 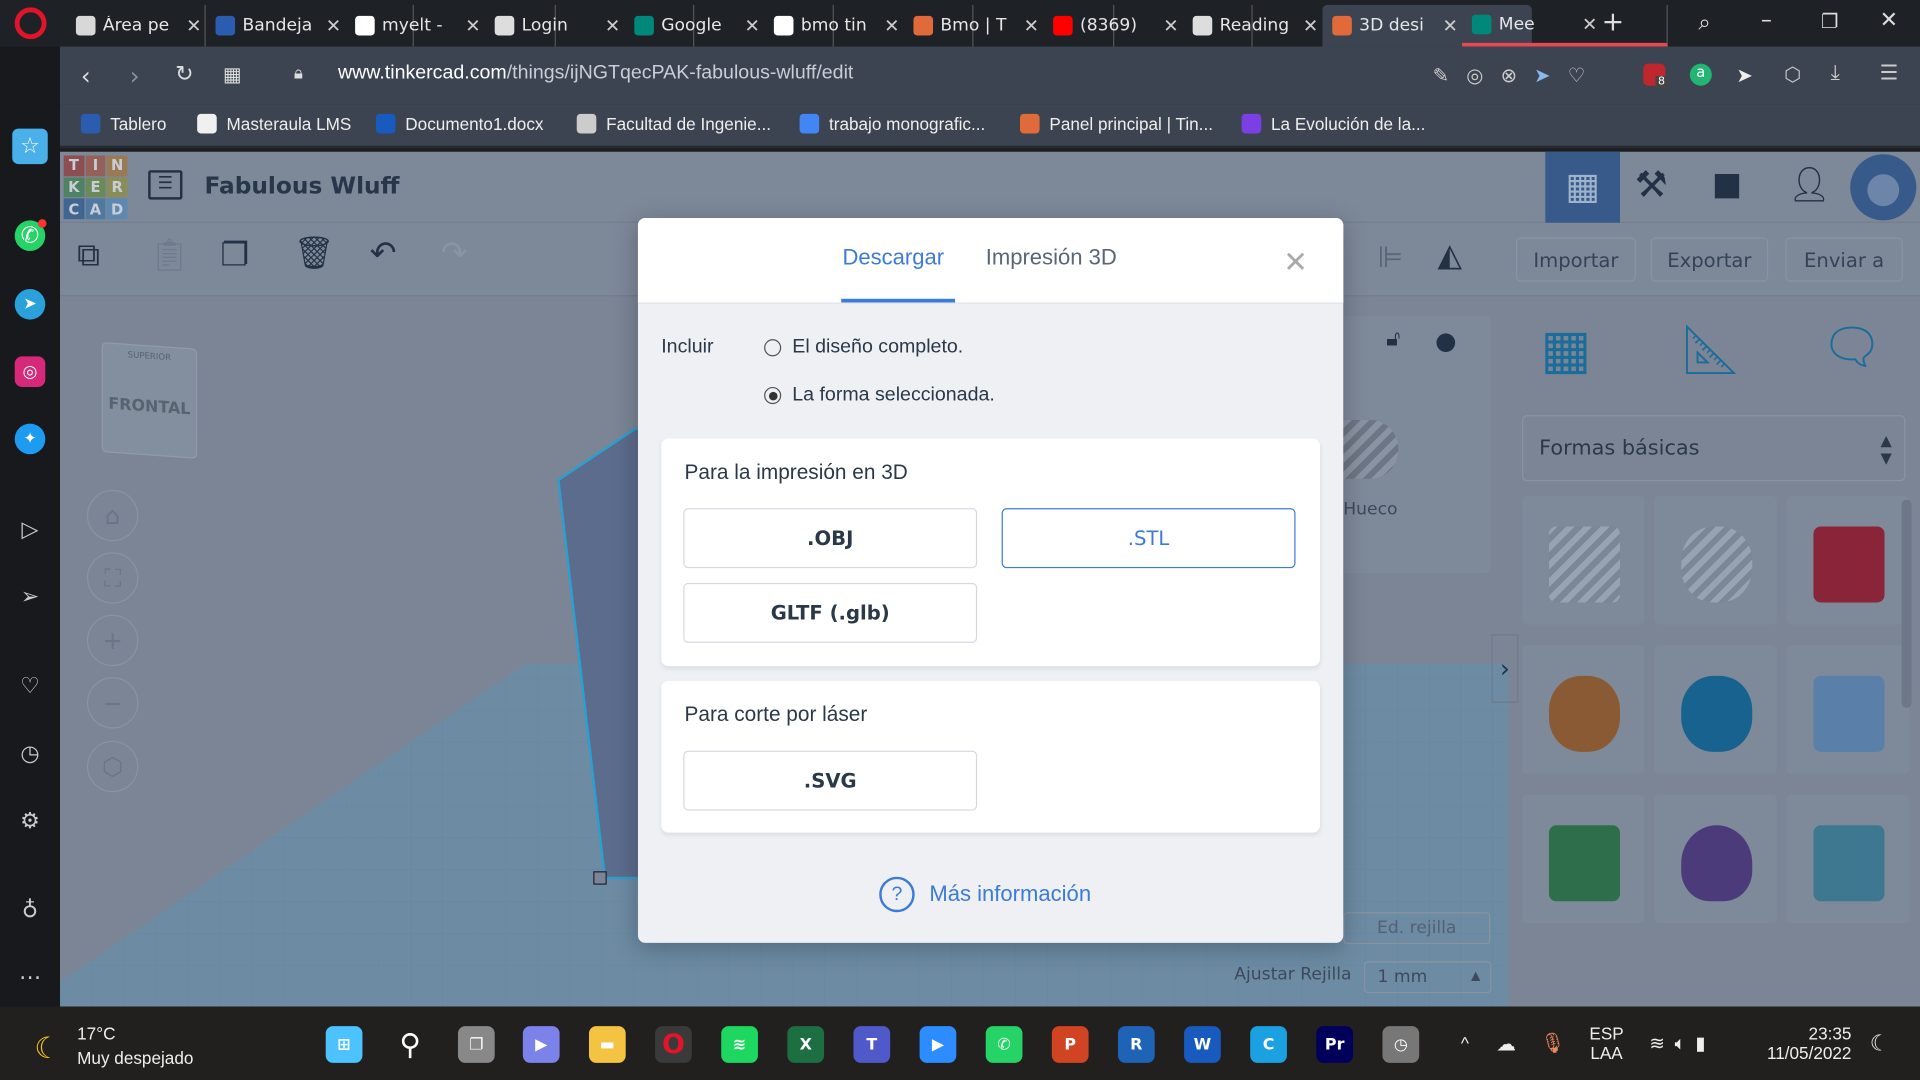 What do you see at coordinates (1552, 1043) in the screenshot?
I see `microphone-icon: 🎙︎` at bounding box center [1552, 1043].